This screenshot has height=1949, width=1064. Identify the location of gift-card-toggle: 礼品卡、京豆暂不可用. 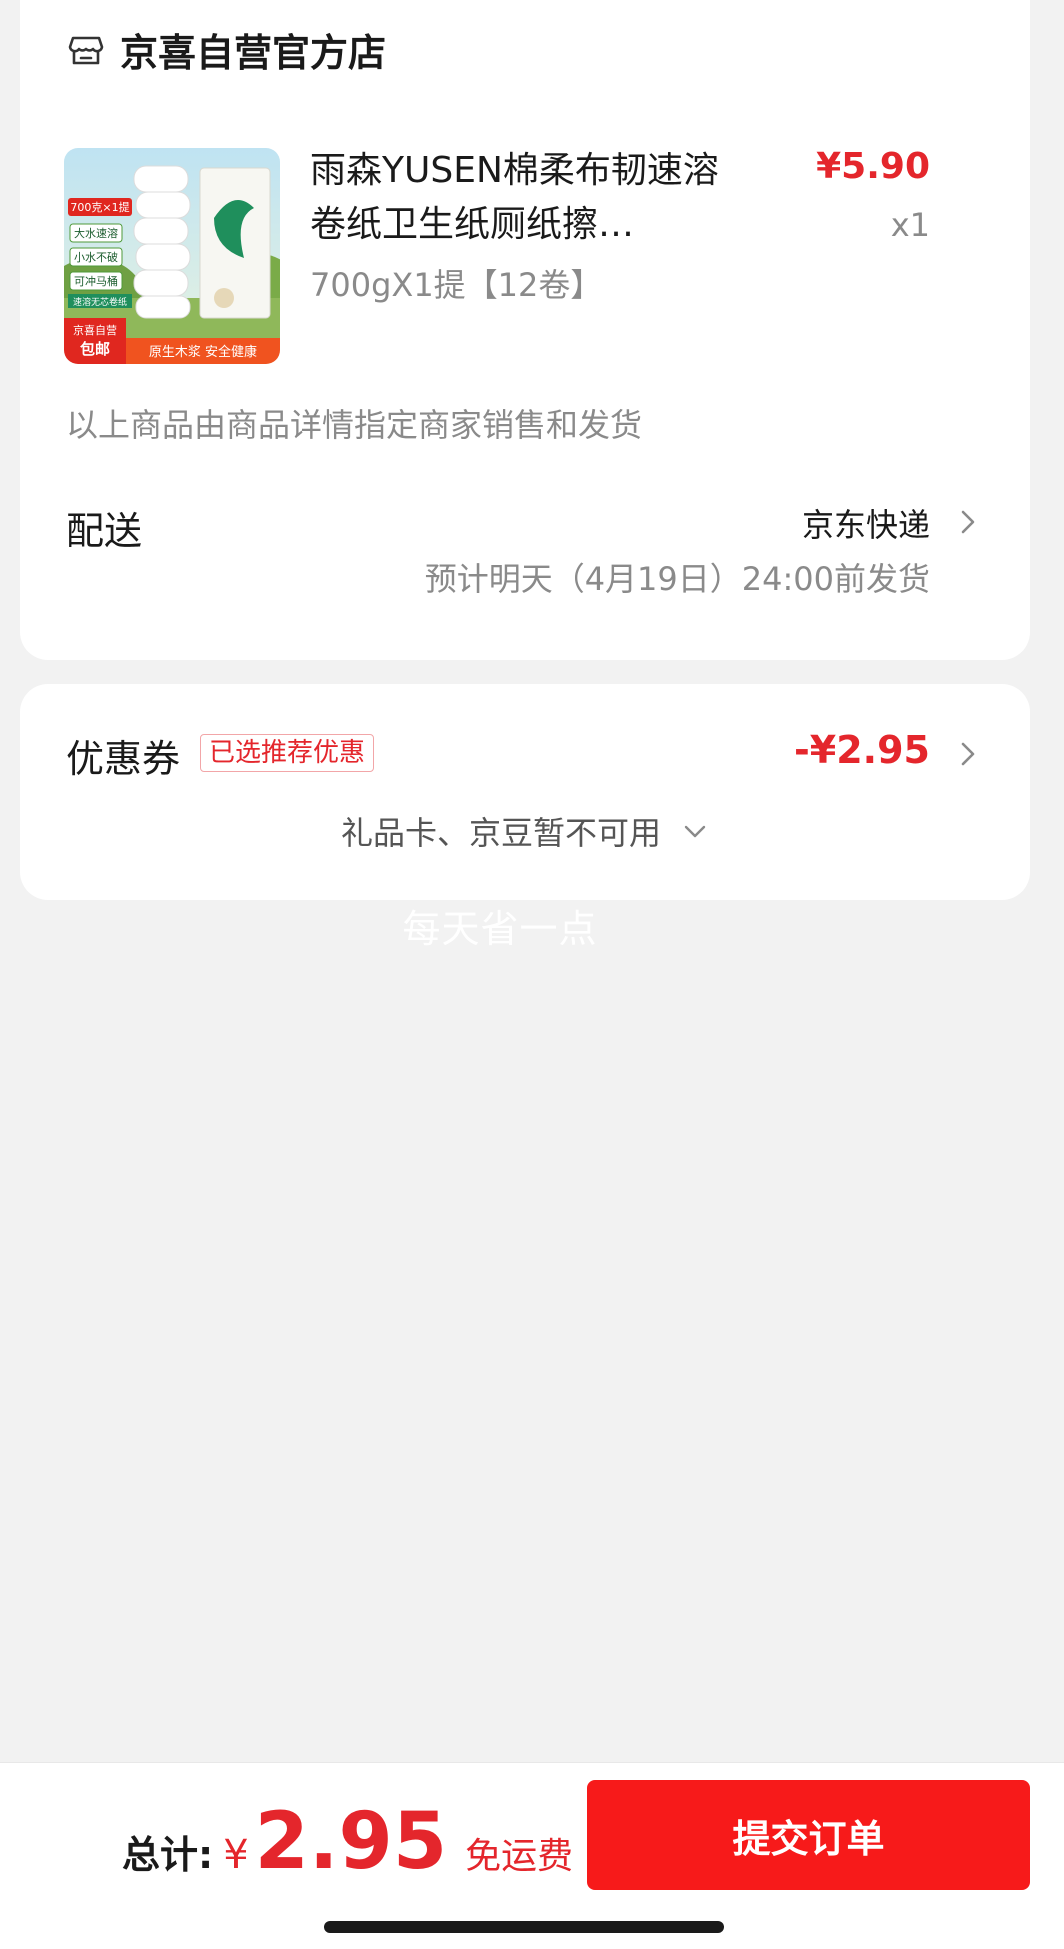
(525, 831).